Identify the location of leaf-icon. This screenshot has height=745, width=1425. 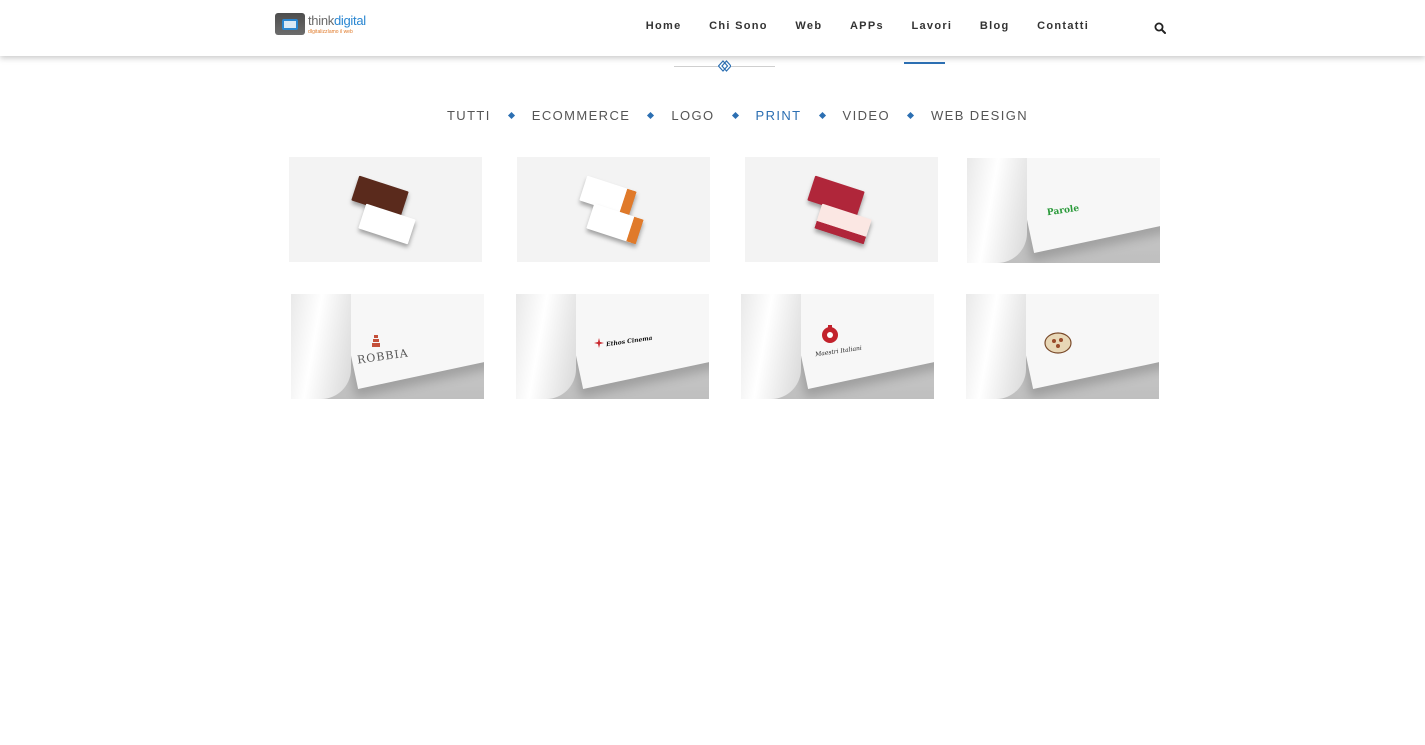
(599, 343).